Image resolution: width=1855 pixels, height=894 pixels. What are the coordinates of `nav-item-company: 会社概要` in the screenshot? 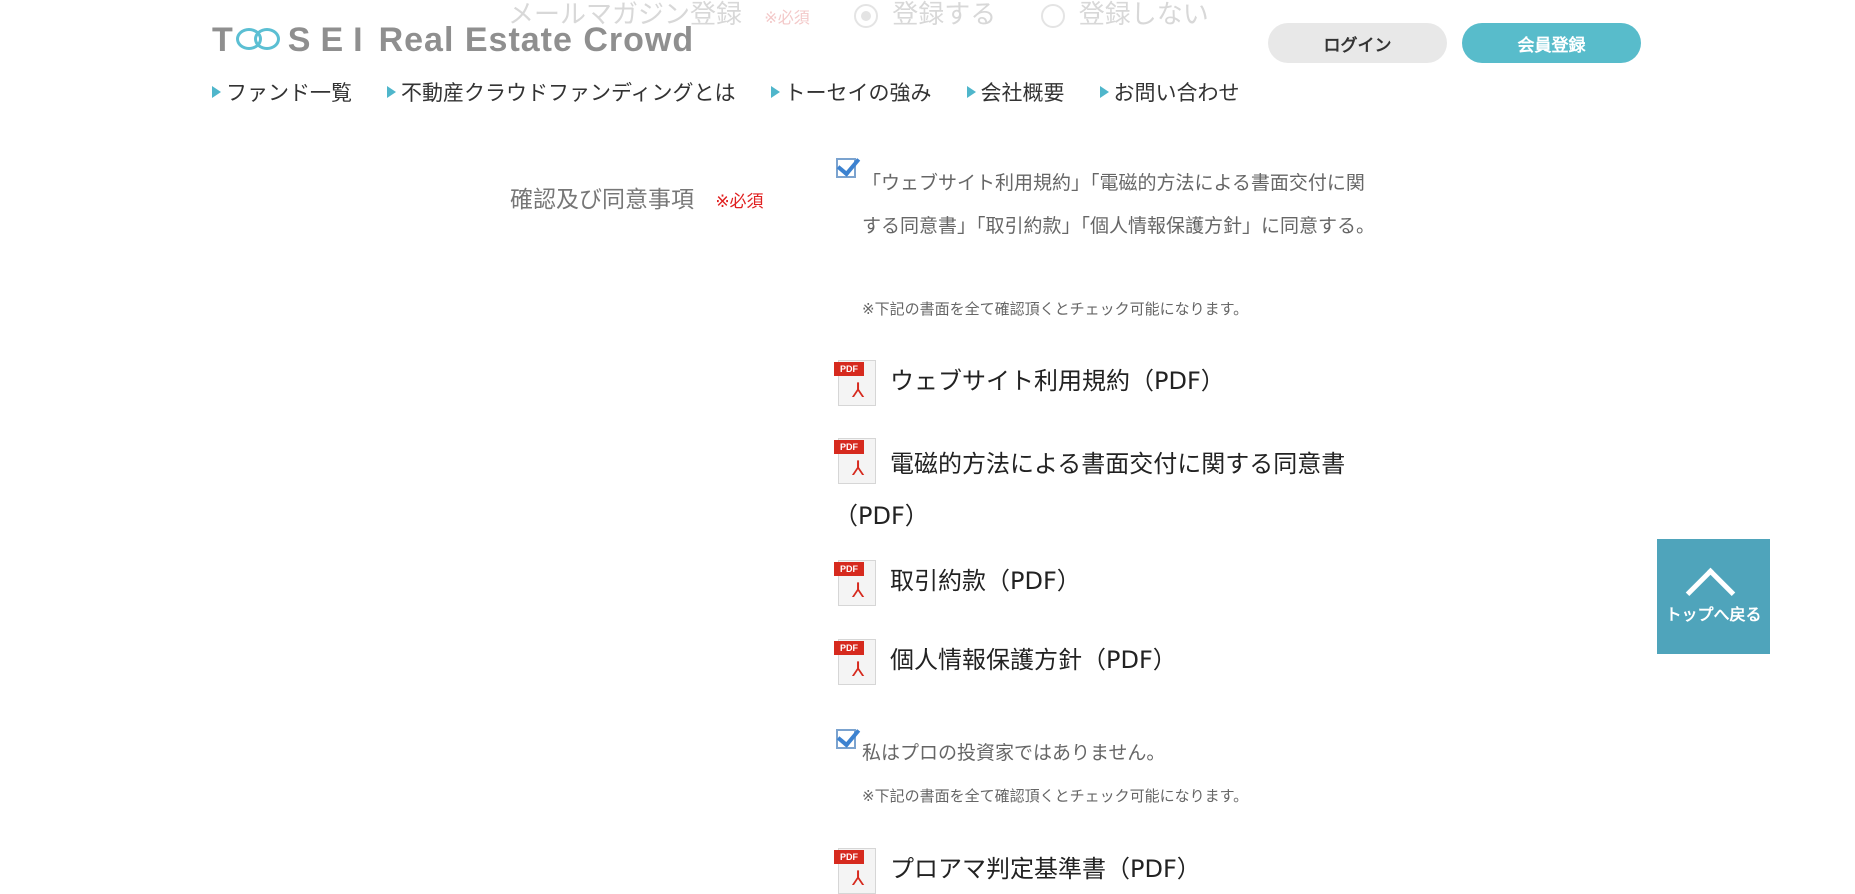 It's located at (1015, 92).